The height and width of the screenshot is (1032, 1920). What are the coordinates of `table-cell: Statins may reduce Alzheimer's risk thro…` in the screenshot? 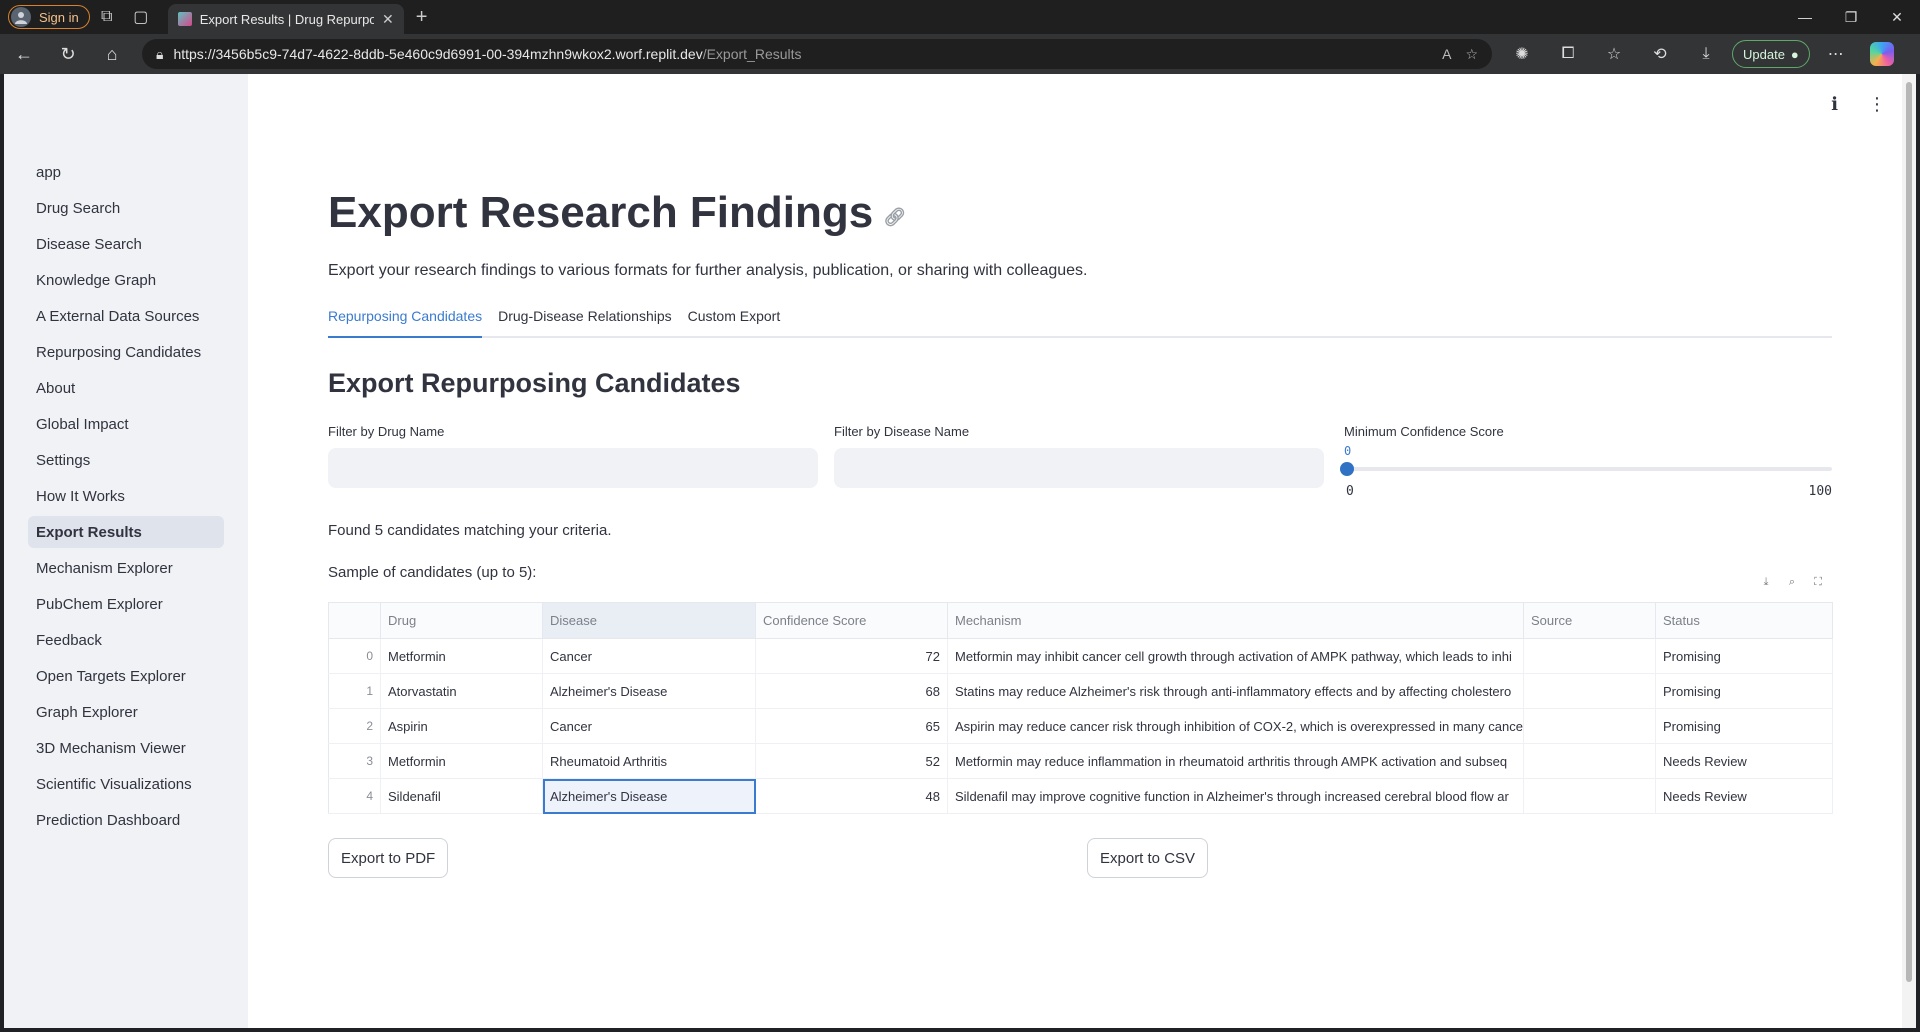 It's located at (1235, 691).